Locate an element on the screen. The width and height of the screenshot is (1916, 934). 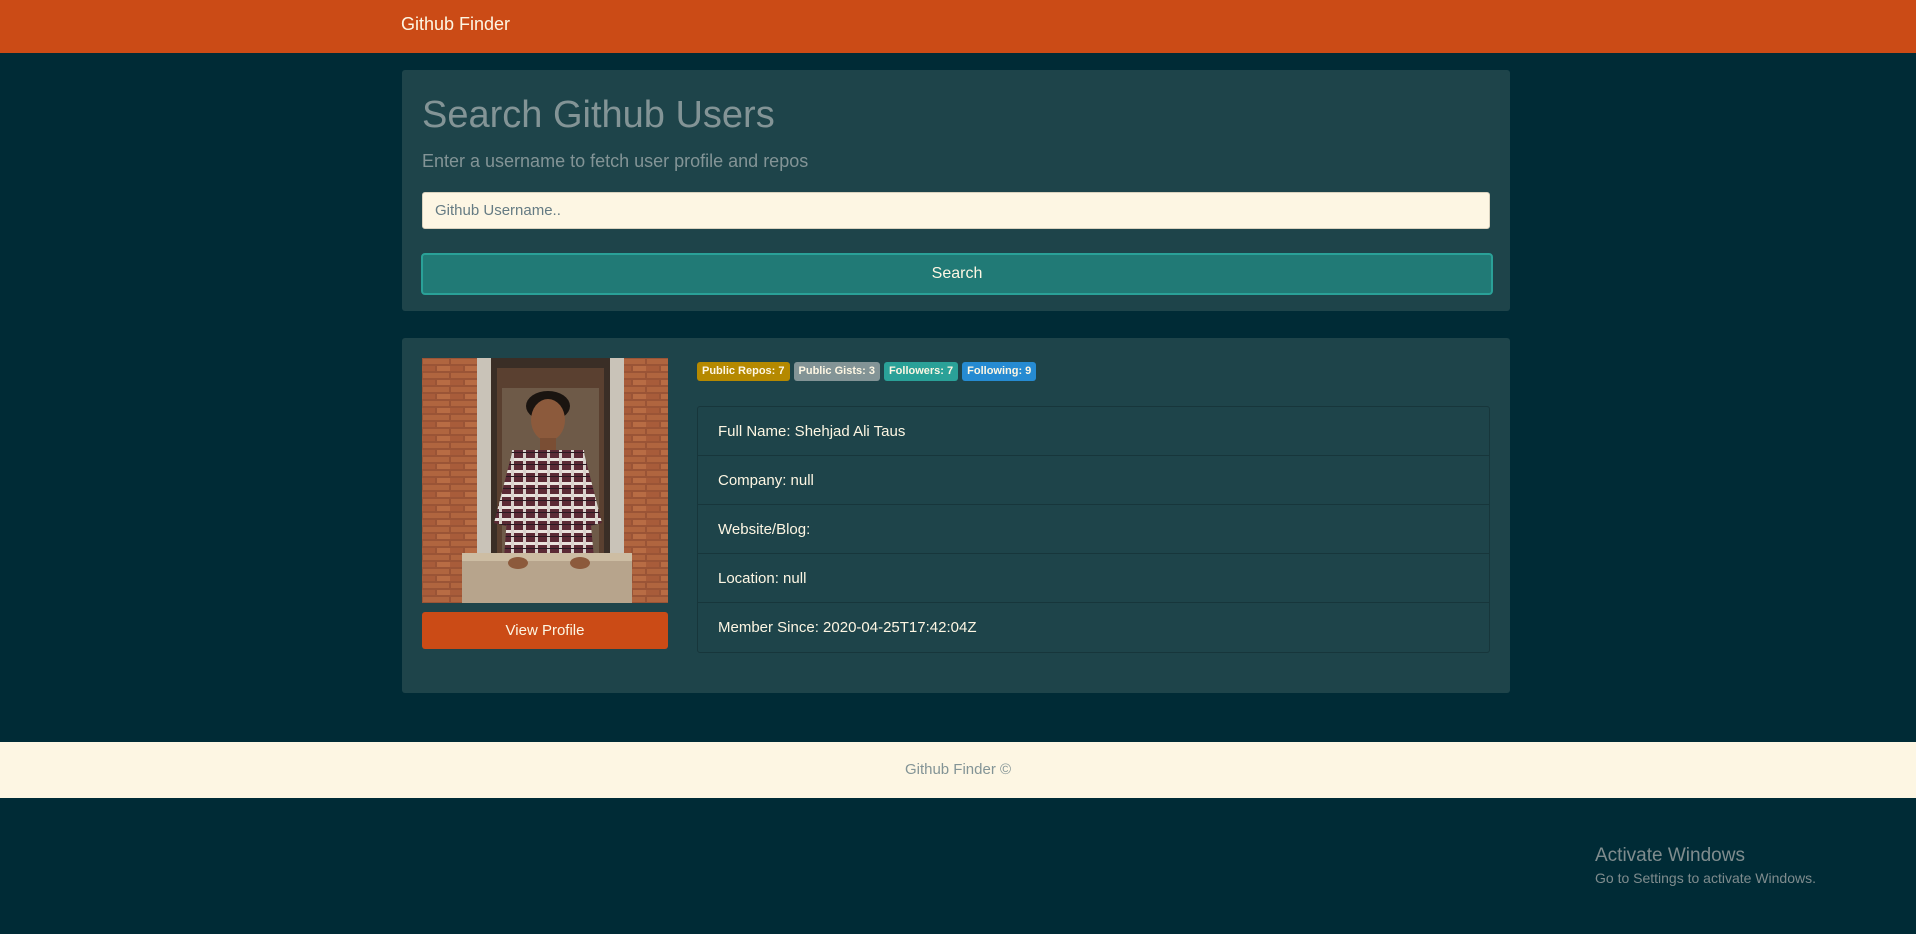
watermark-title: Activate Windows is located at coordinates (1670, 855).